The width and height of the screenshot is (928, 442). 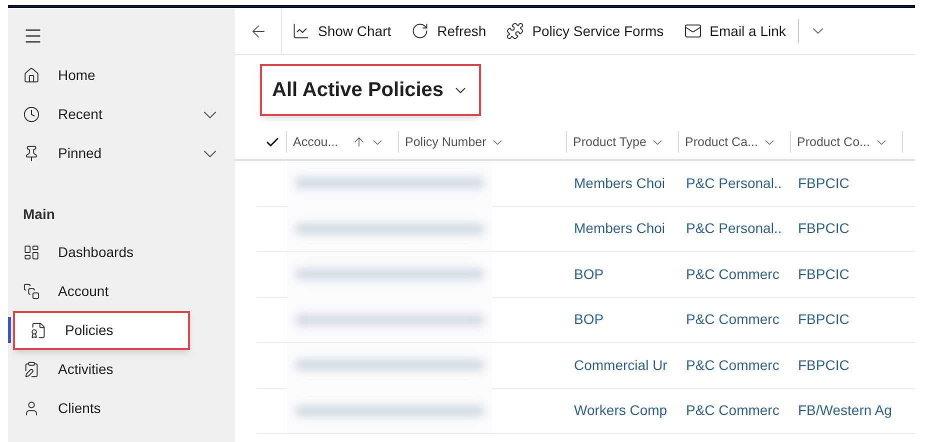 What do you see at coordinates (31, 114) in the screenshot?
I see `clock-icon` at bounding box center [31, 114].